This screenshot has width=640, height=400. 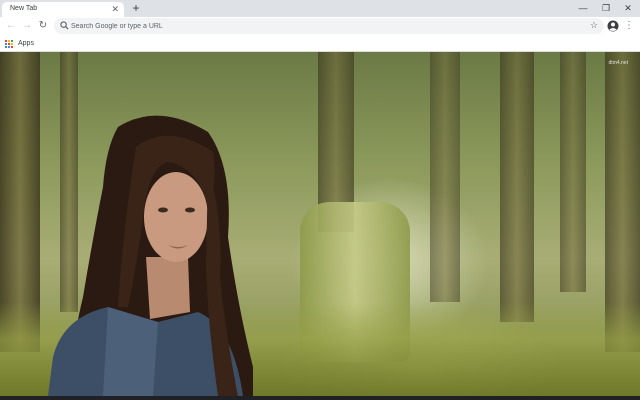 I want to click on forward-button: →, so click(x=27, y=26).